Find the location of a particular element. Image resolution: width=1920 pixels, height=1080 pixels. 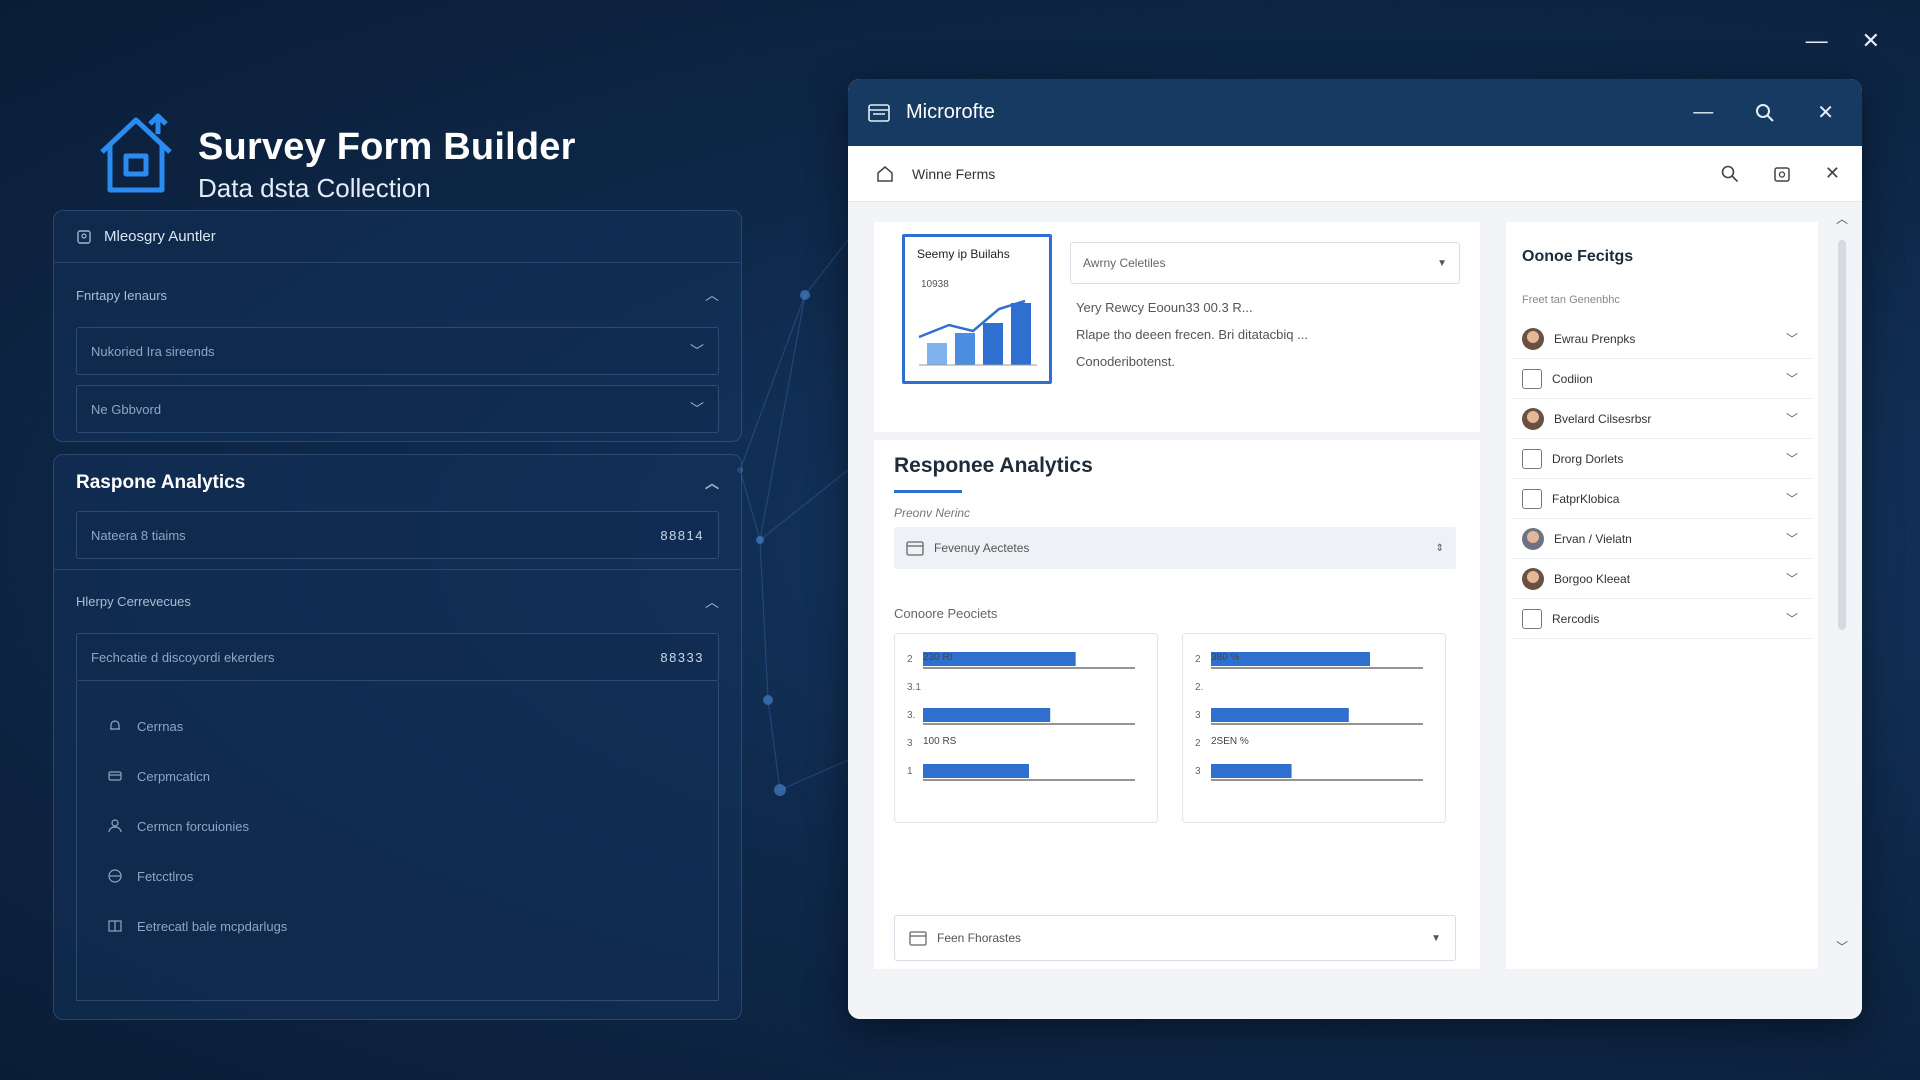

bell-icon is located at coordinates (115, 725).